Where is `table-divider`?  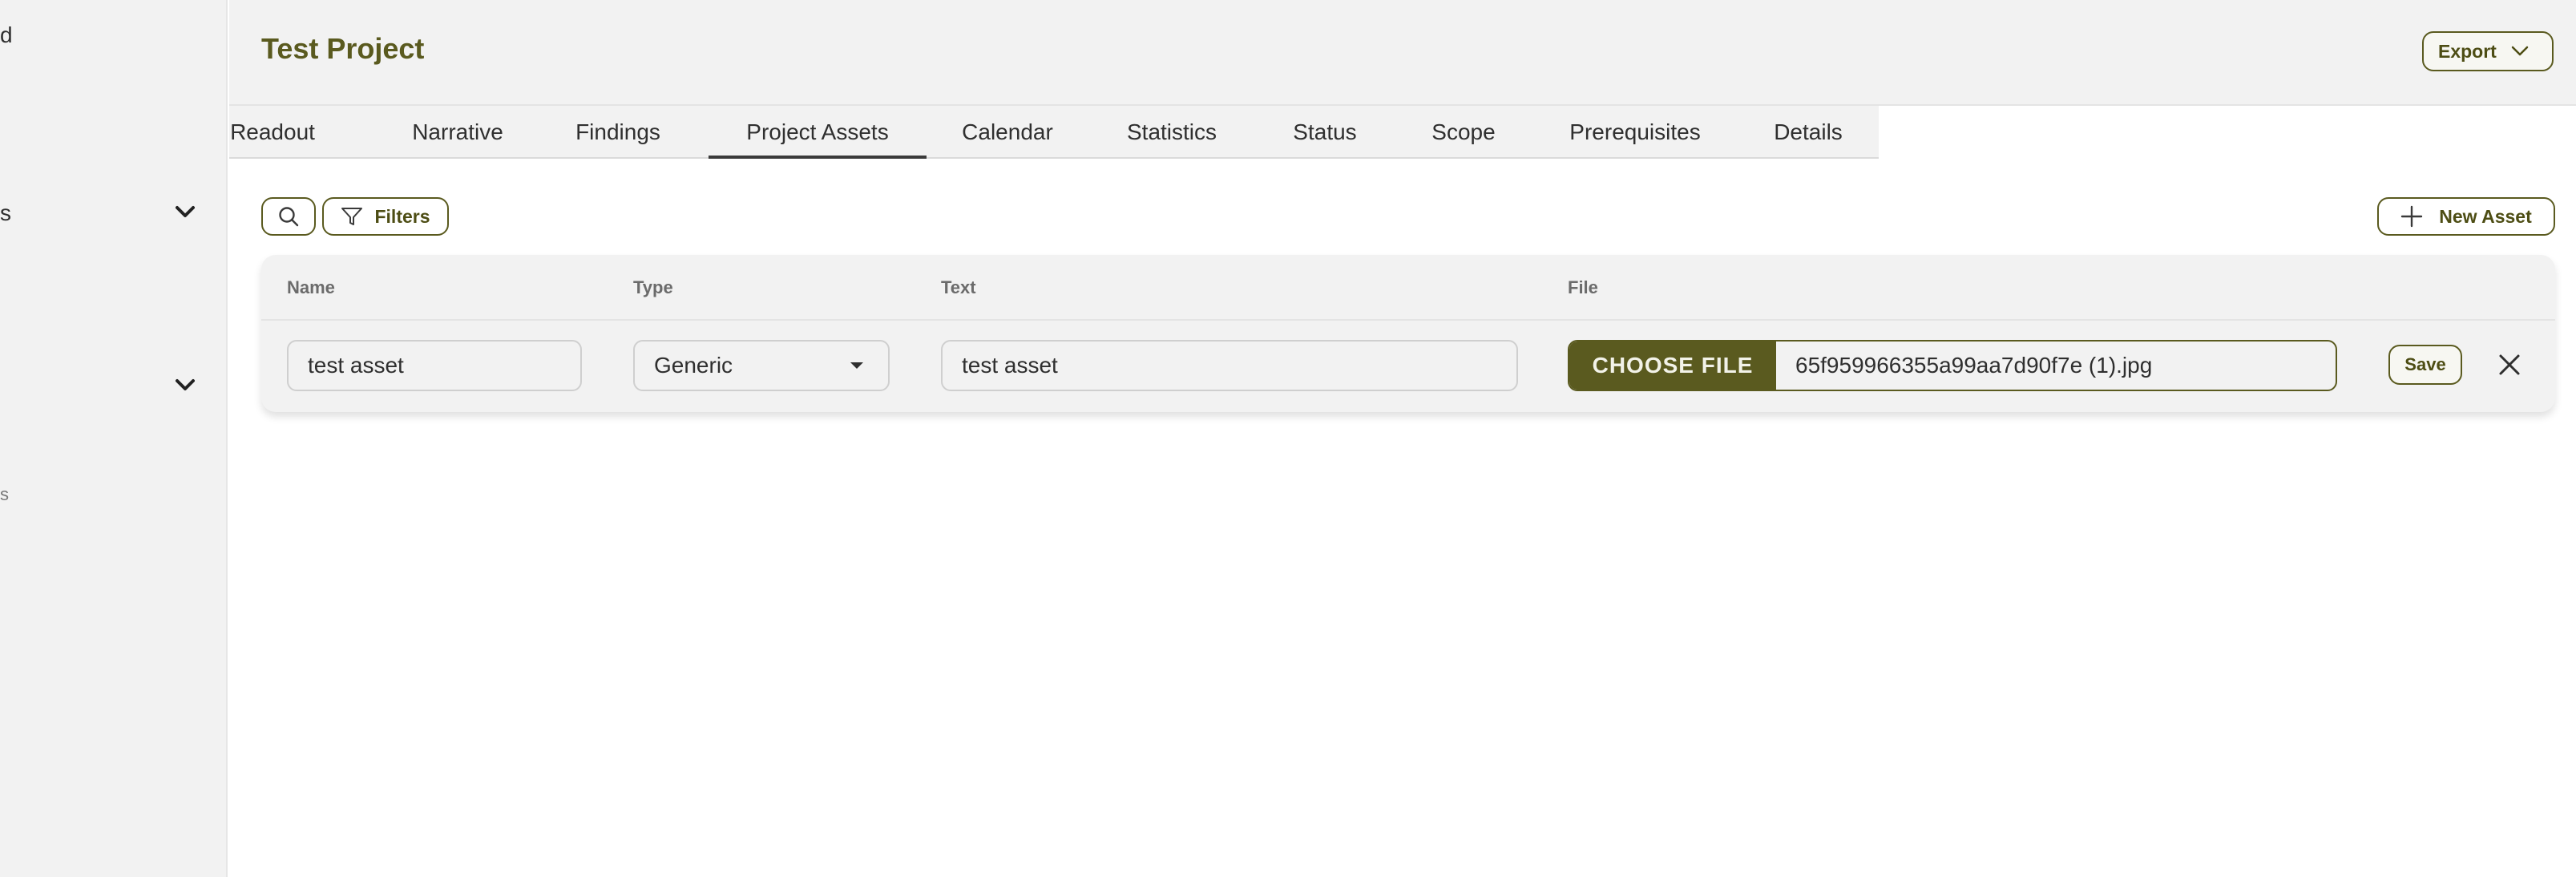
table-divider is located at coordinates (1408, 320).